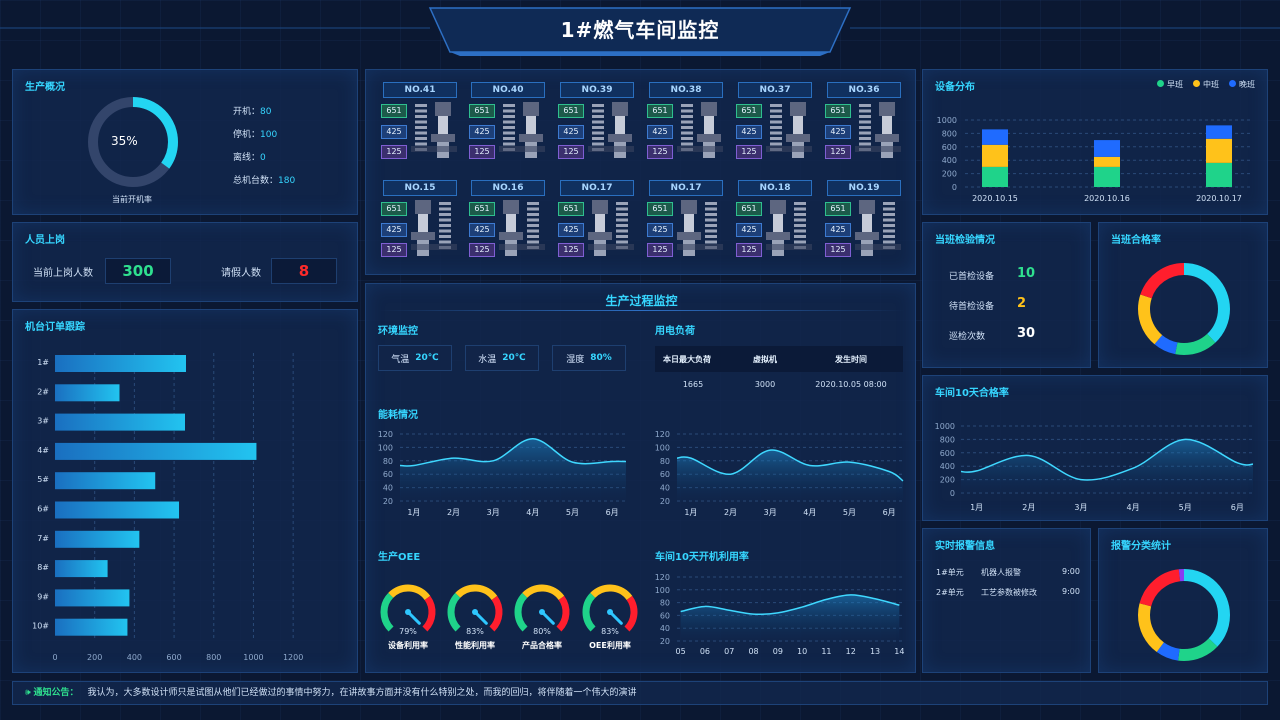 The width and height of the screenshot is (1280, 720). Describe the element at coordinates (954, 187) in the screenshot. I see `chart-y-tick: 0` at that location.